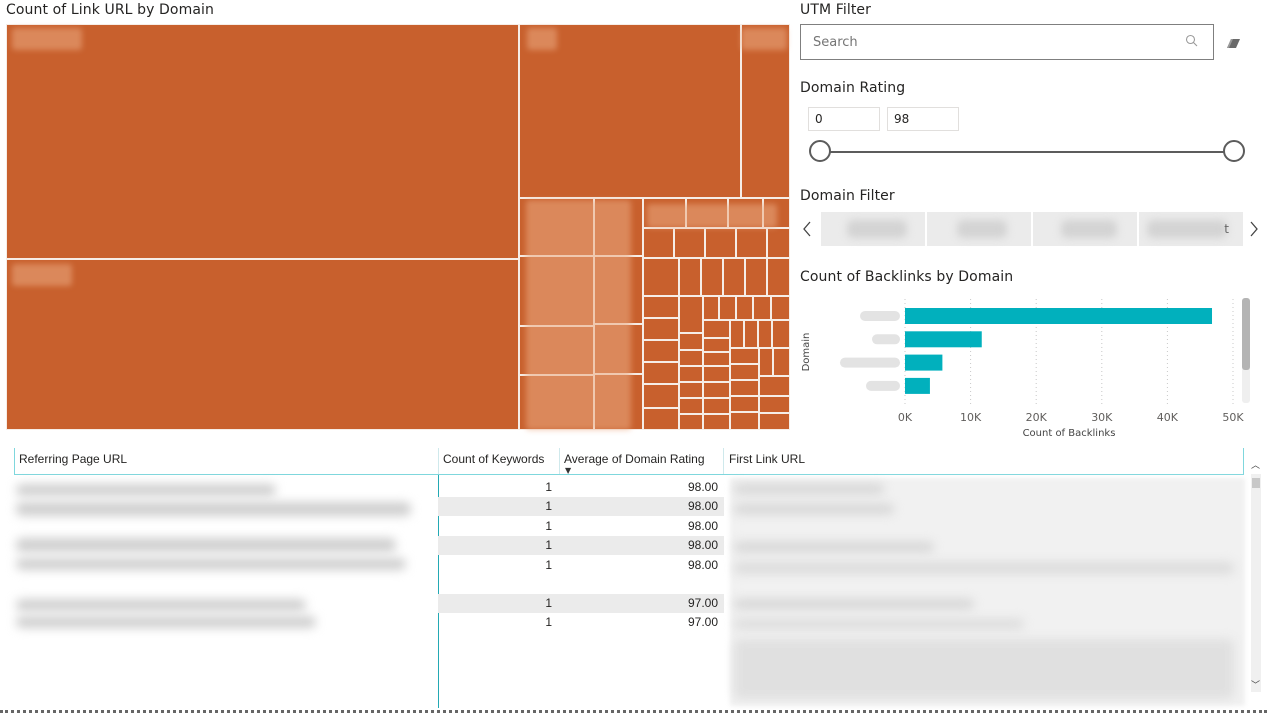 The height and width of the screenshot is (715, 1267). What do you see at coordinates (844, 119) in the screenshot?
I see `domain-rating-min-input: 0` at bounding box center [844, 119].